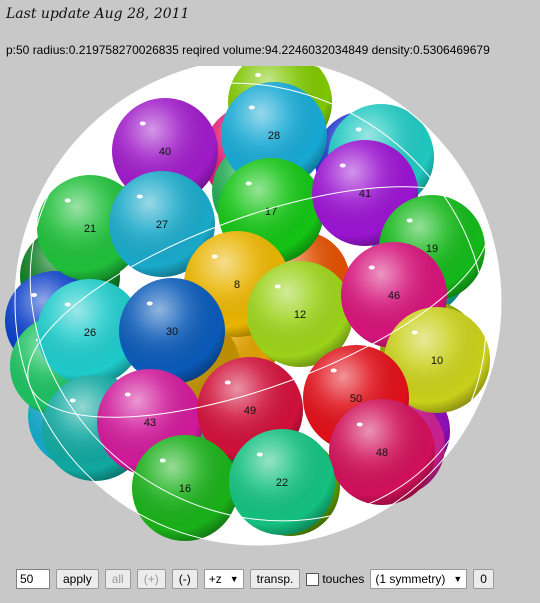 The image size is (540, 603). What do you see at coordinates (343, 579) in the screenshot?
I see `touches-label: touches` at bounding box center [343, 579].